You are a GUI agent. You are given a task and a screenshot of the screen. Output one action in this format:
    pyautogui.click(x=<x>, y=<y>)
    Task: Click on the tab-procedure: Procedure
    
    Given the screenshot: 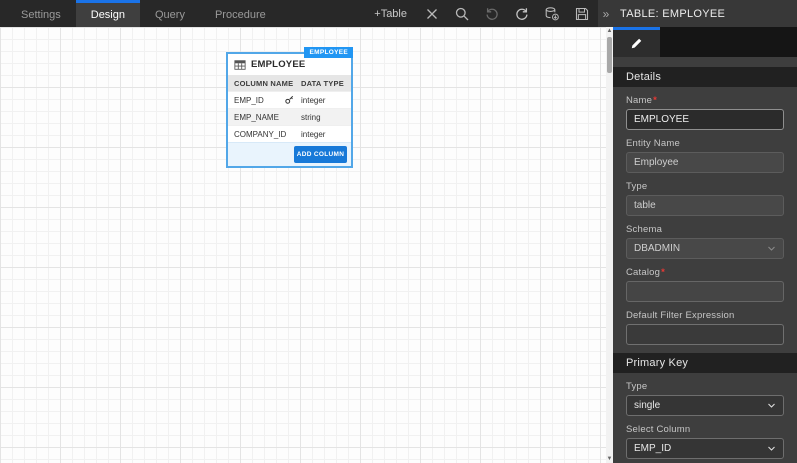 What is the action you would take?
    pyautogui.click(x=240, y=13)
    